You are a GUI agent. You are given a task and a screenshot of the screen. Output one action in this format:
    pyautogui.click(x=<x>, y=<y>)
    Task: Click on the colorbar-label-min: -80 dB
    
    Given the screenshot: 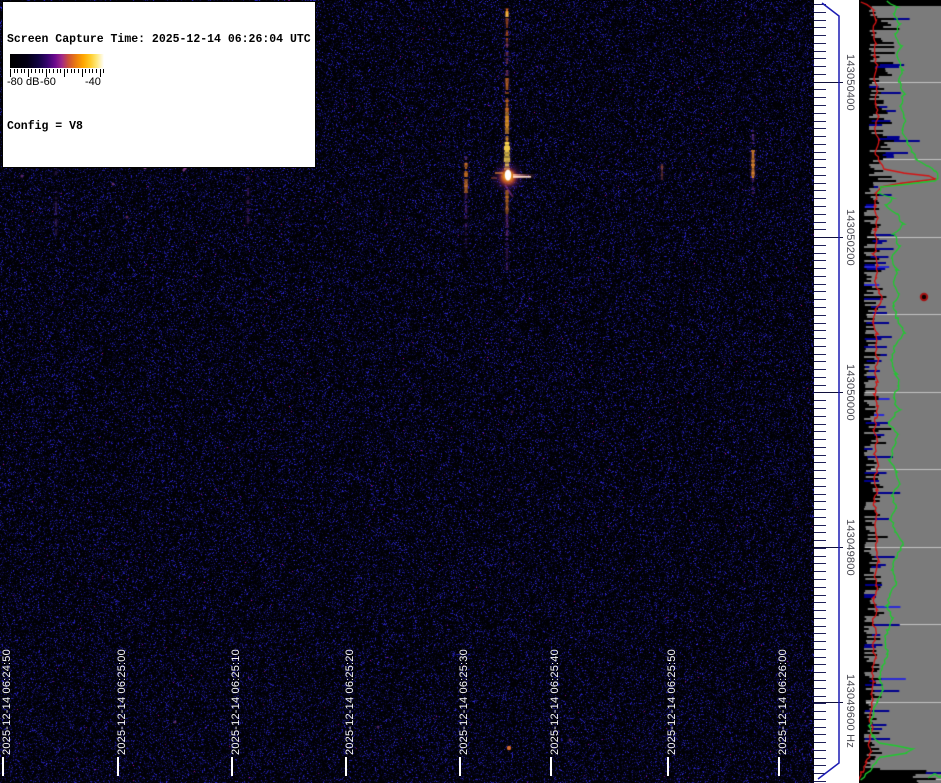 What is the action you would take?
    pyautogui.click(x=23, y=82)
    